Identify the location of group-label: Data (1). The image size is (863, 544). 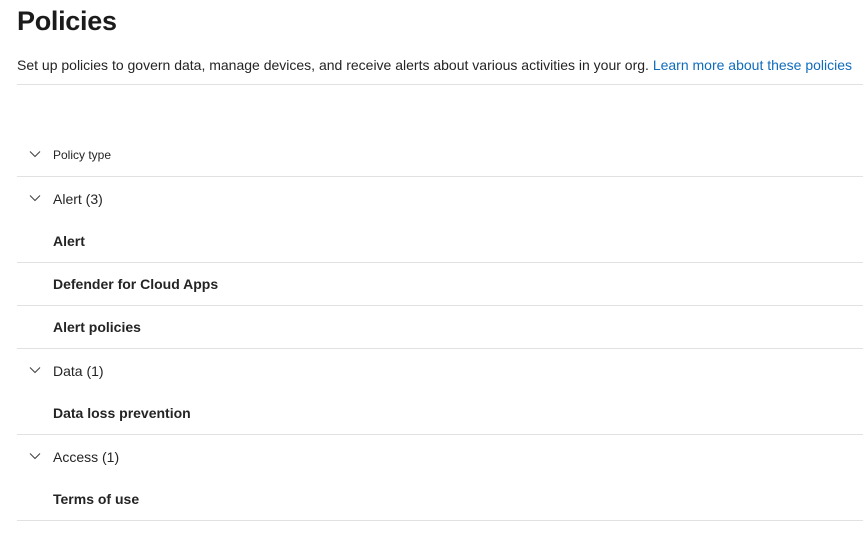
(78, 370).